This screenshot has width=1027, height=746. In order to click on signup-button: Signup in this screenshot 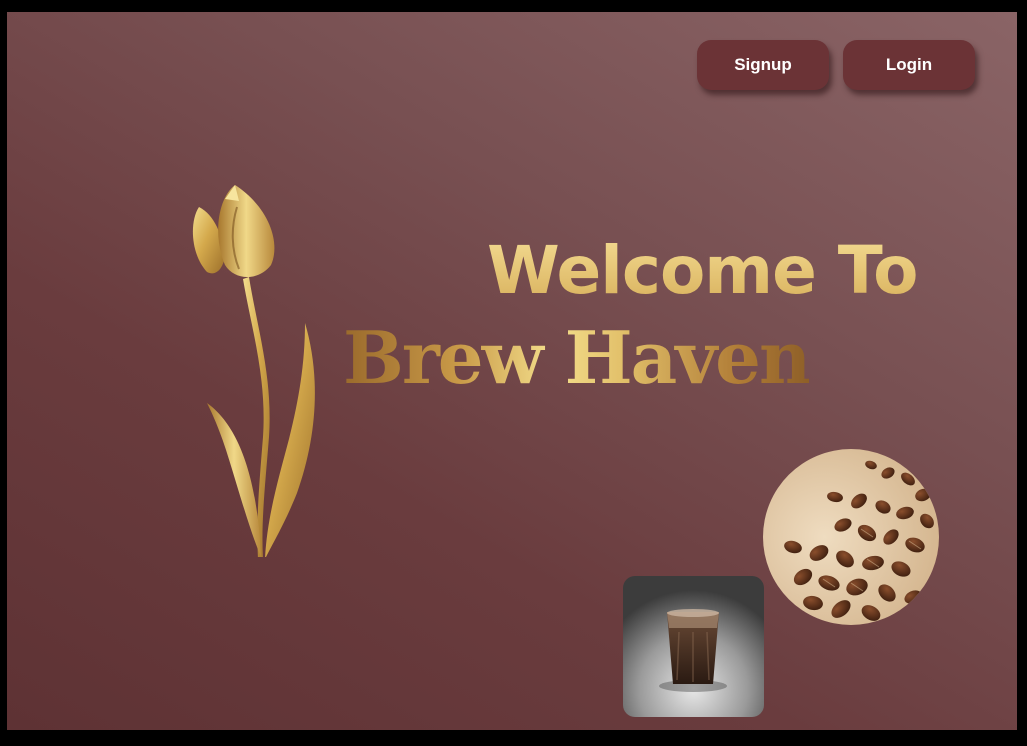, I will do `click(763, 65)`.